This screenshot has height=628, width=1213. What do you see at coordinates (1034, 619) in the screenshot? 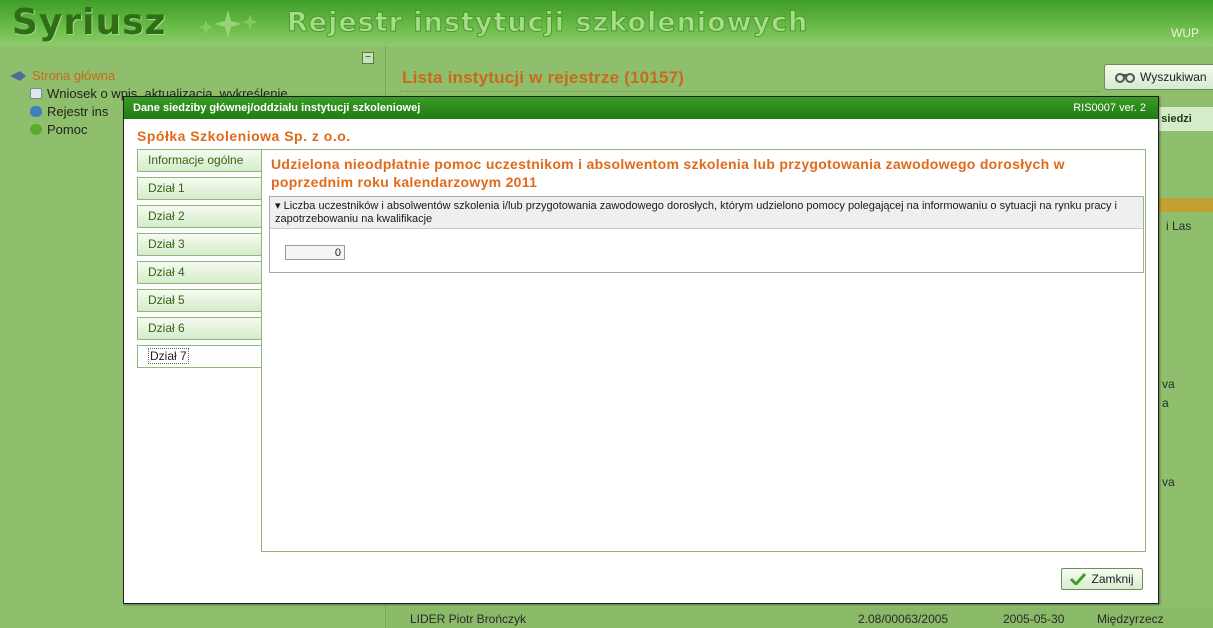
I see `table-cell-date: 2005-05-30` at bounding box center [1034, 619].